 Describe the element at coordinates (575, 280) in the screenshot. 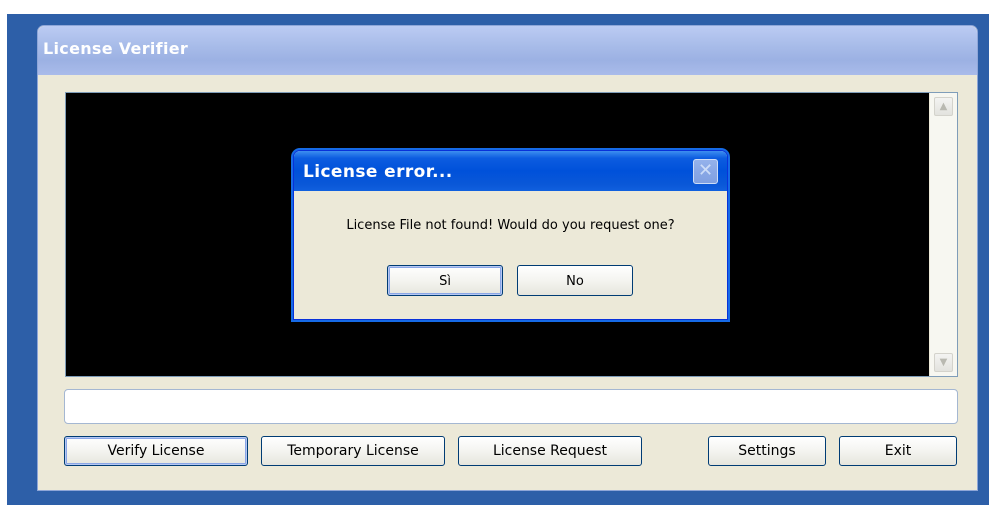

I see `no-button: No` at that location.